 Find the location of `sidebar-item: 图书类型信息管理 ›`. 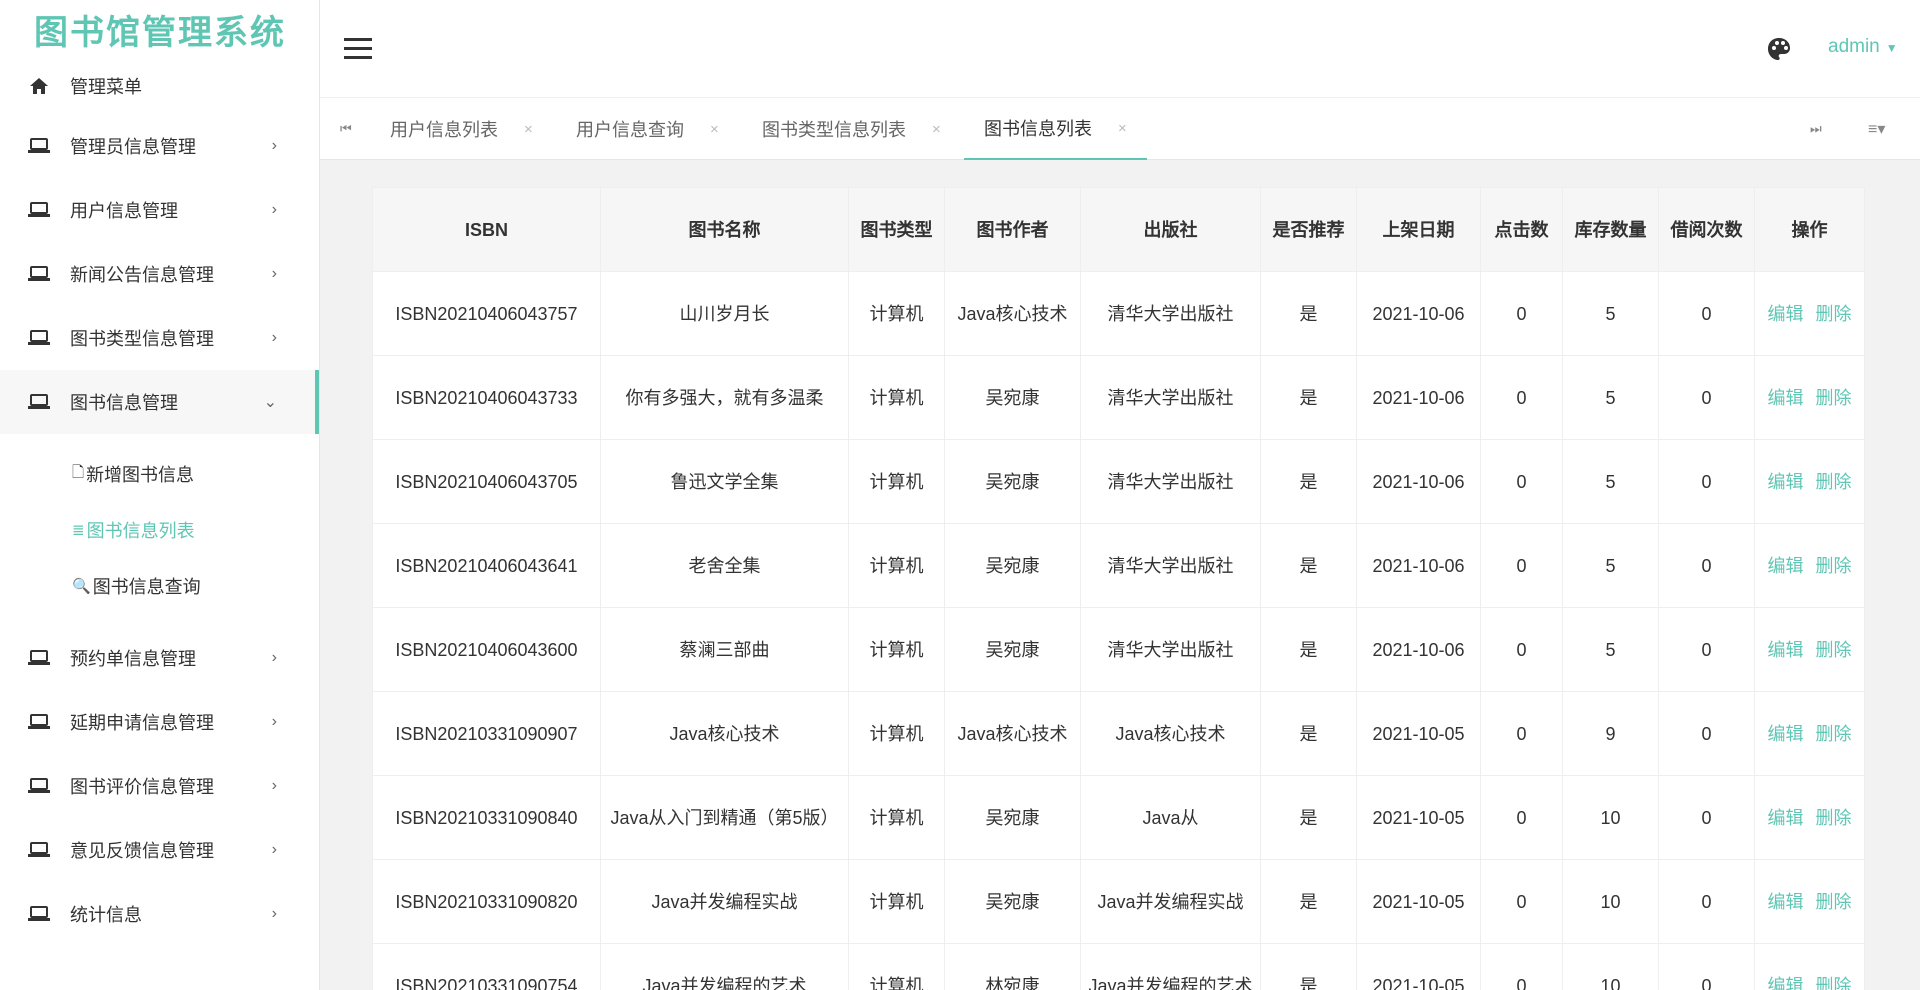

sidebar-item: 图书类型信息管理 › is located at coordinates (159, 338).